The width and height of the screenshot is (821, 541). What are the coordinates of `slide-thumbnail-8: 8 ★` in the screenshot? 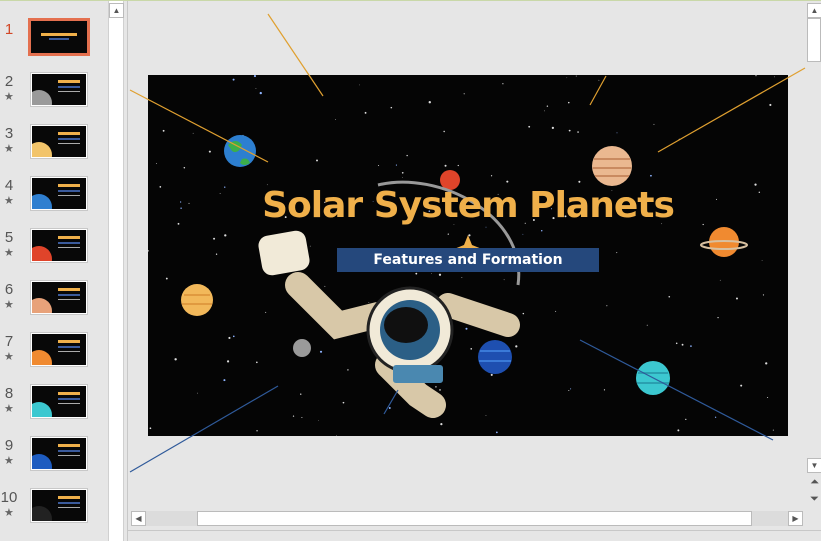 It's located at (54, 411).